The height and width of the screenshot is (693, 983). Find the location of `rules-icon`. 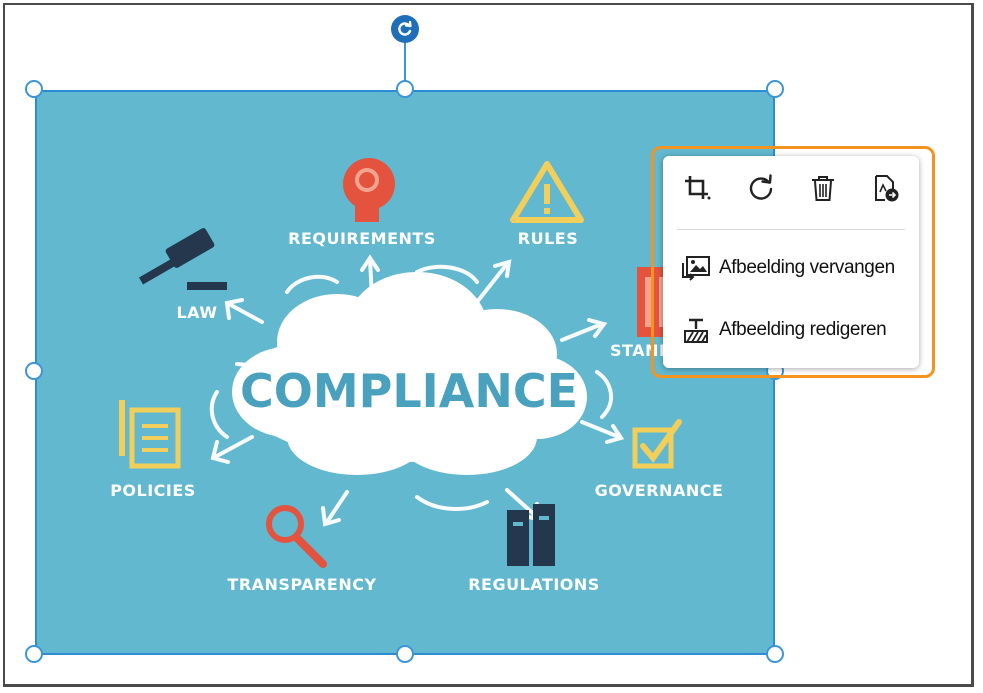

rules-icon is located at coordinates (547, 192).